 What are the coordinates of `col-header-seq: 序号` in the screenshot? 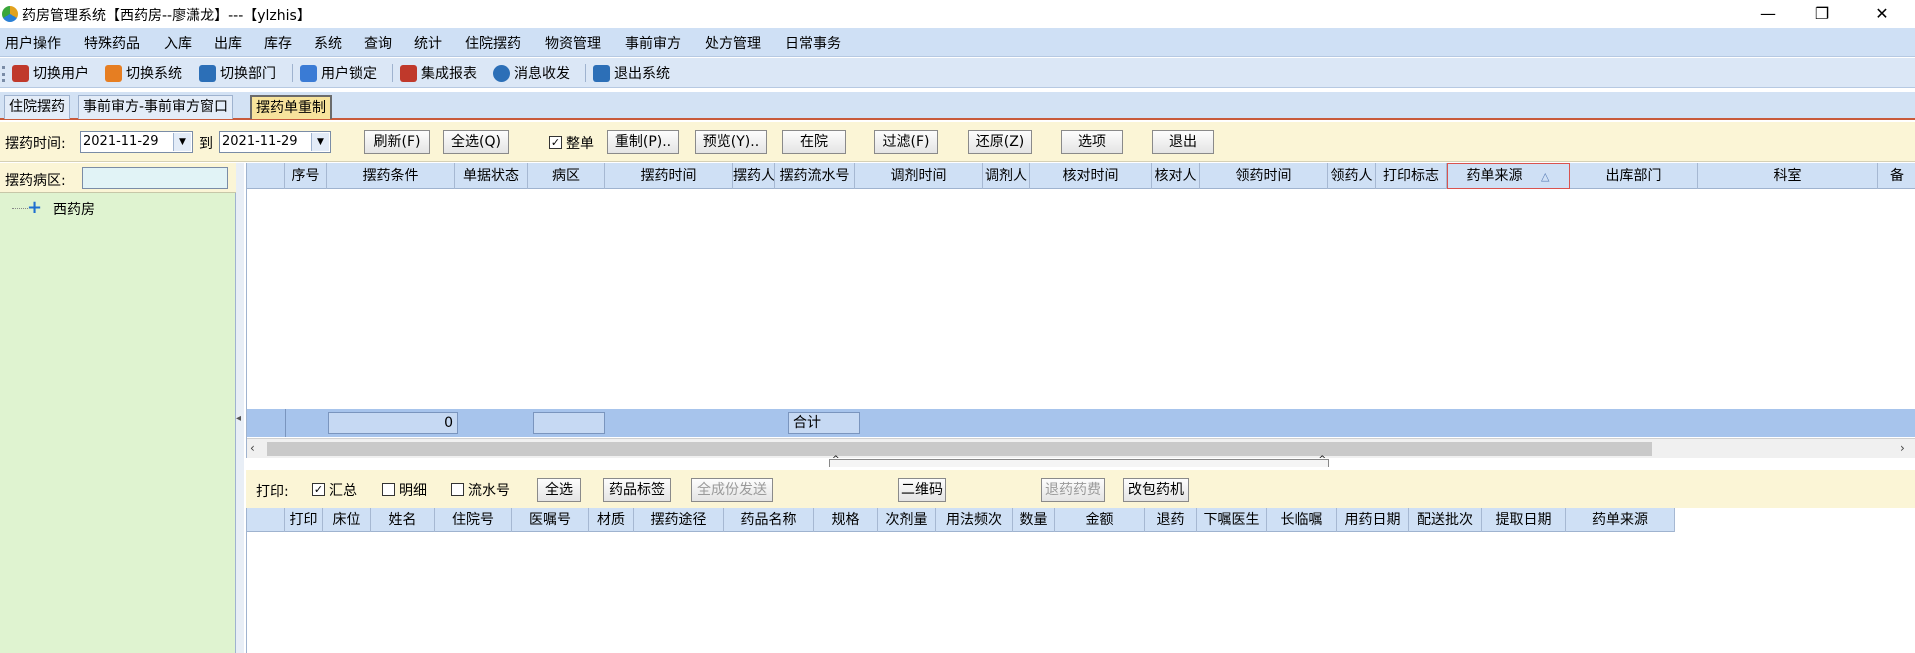 It's located at (306, 176).